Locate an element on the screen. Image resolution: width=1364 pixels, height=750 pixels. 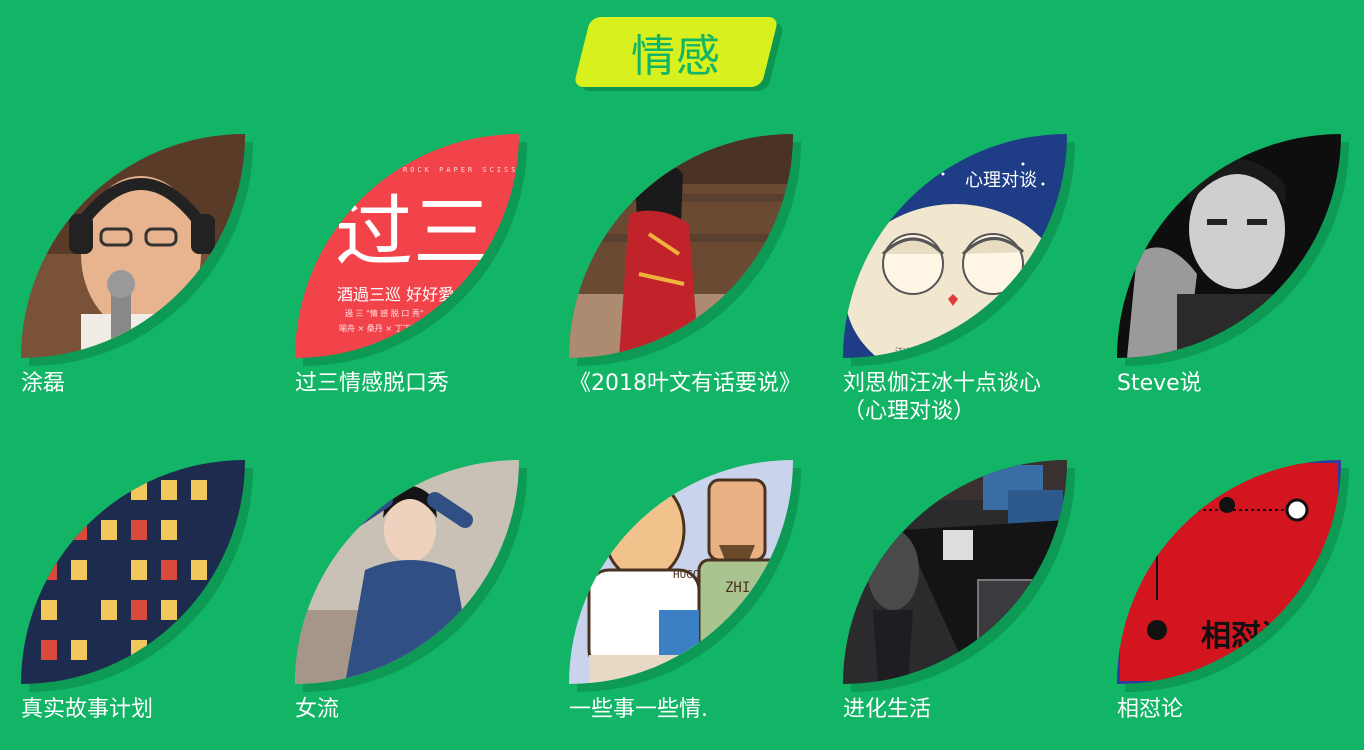
cartoon-couple-icon: 点谈心 心理对谈 汪冰 is located at coordinates (955, 246).